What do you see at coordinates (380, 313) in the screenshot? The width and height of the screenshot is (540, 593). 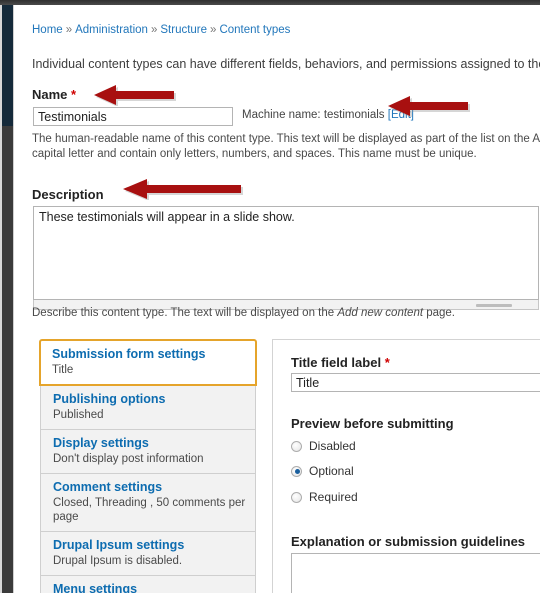 I see `description-help-italic: Add new content` at bounding box center [380, 313].